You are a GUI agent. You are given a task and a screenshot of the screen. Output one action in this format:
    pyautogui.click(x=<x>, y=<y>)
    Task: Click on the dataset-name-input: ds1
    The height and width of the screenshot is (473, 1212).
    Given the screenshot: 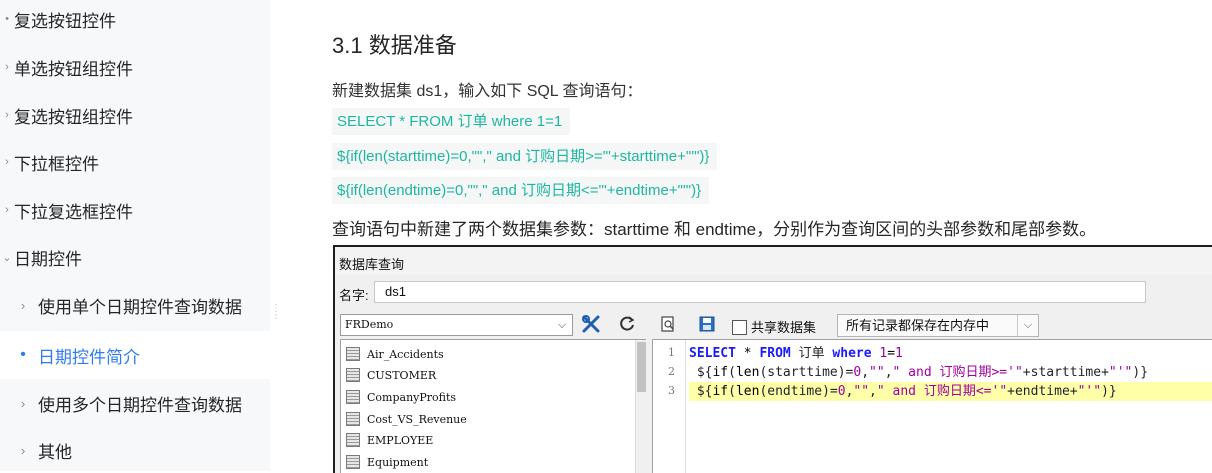 What is the action you would take?
    pyautogui.click(x=760, y=292)
    